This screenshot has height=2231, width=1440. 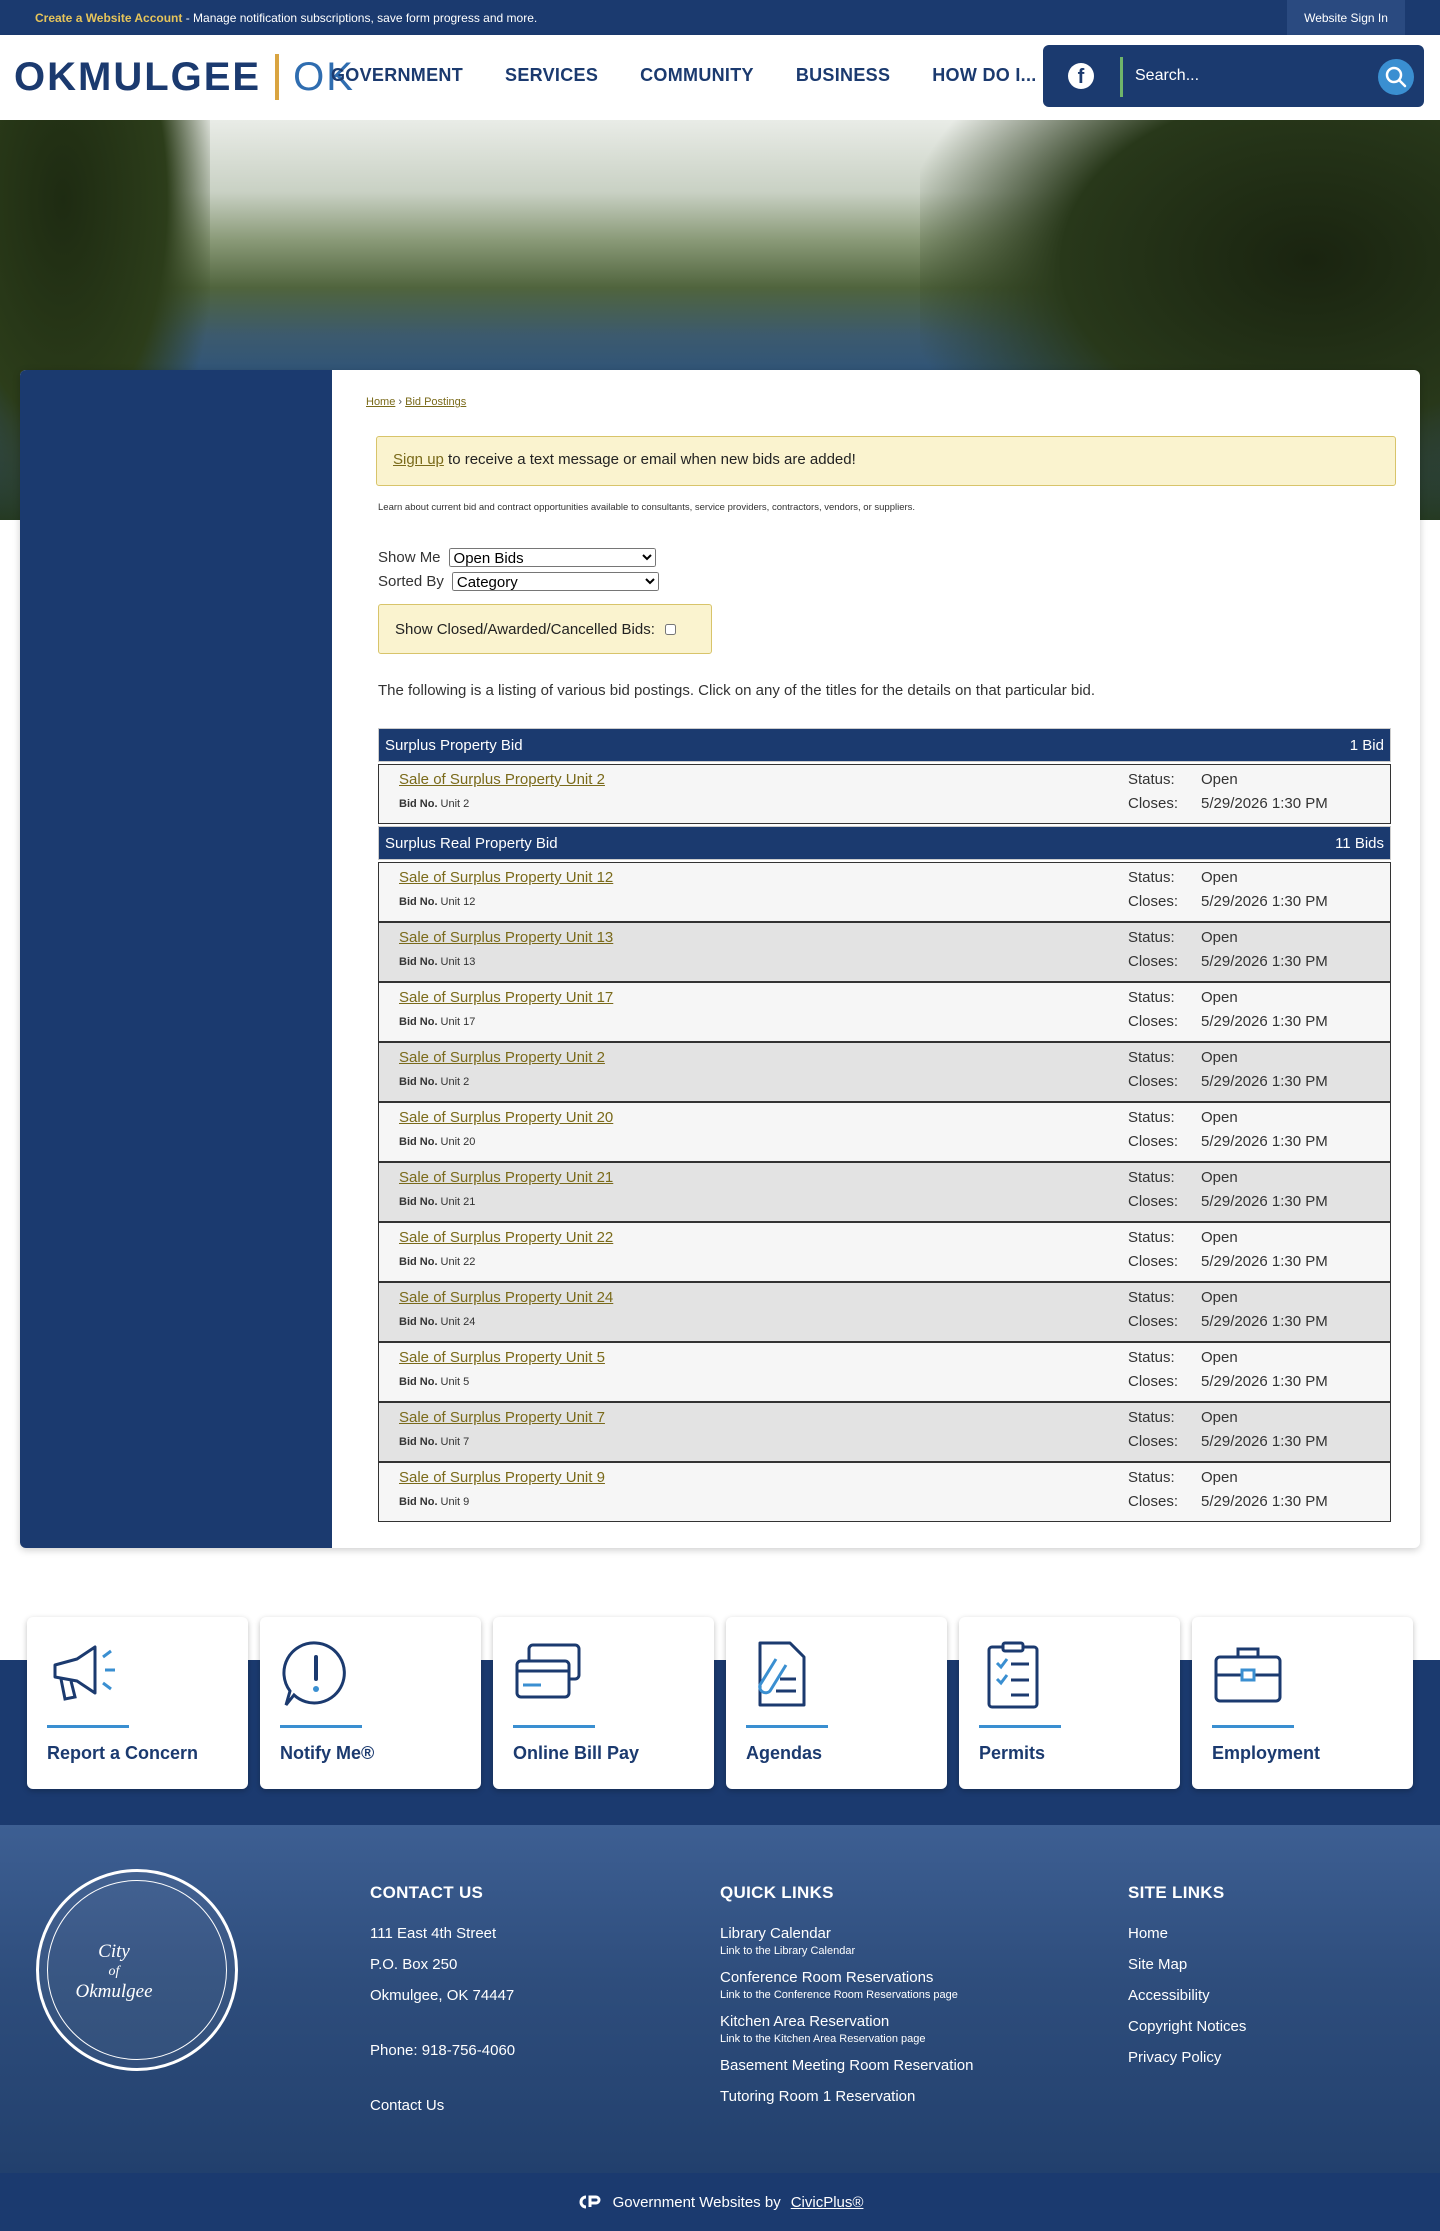 I want to click on search-button, so click(x=1396, y=77).